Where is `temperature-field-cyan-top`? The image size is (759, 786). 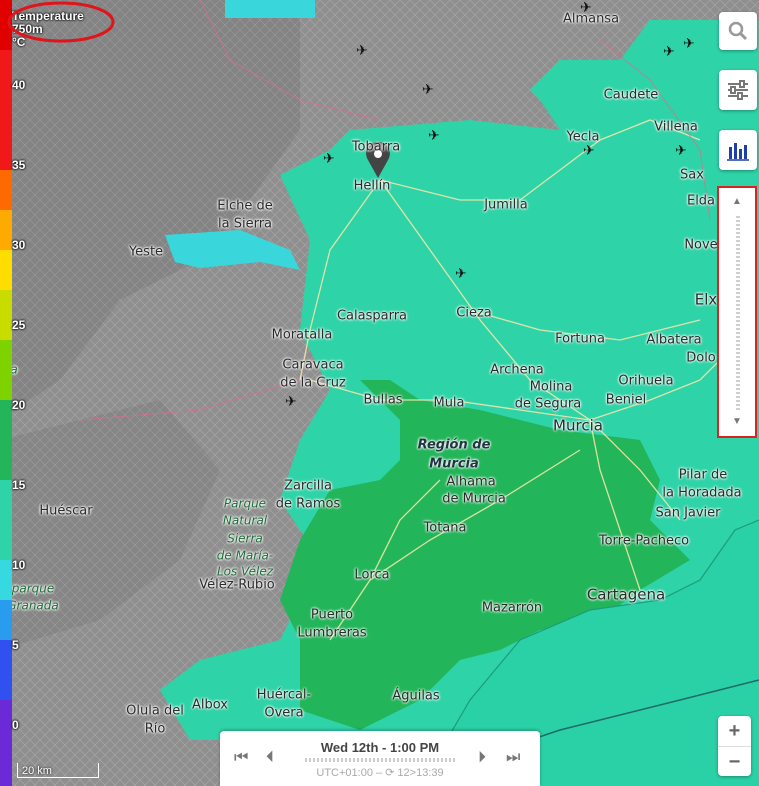 temperature-field-cyan-top is located at coordinates (270, 9).